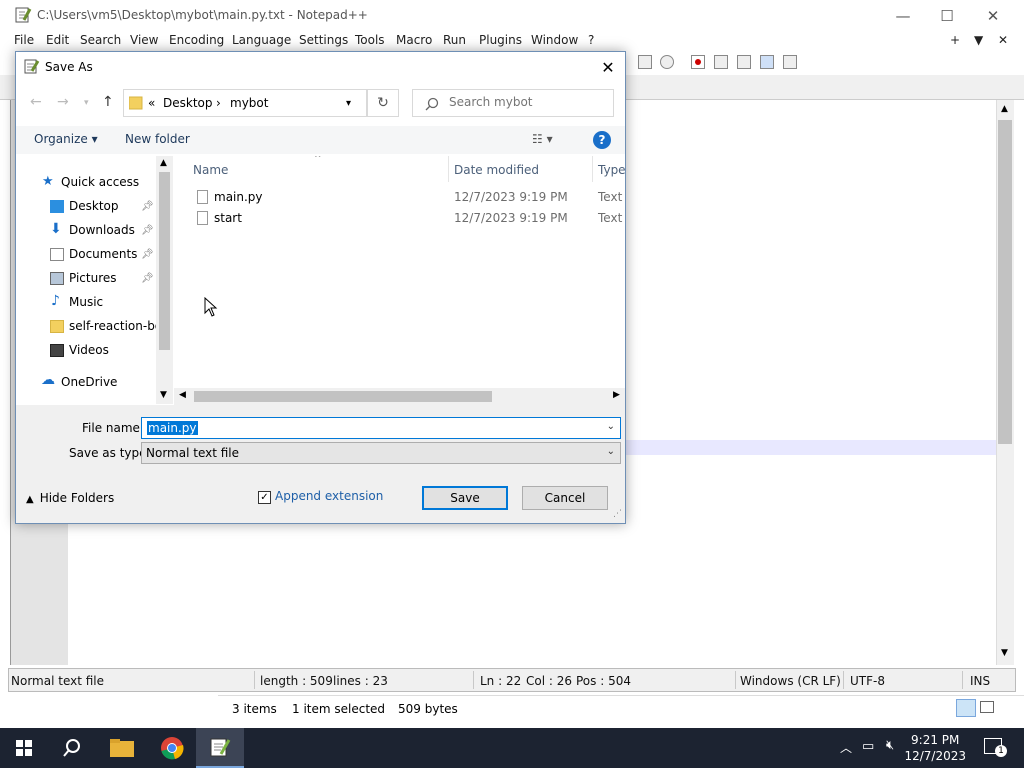 The width and height of the screenshot is (1024, 768). Describe the element at coordinates (72, 748) in the screenshot. I see `search-taskbar-button` at that location.